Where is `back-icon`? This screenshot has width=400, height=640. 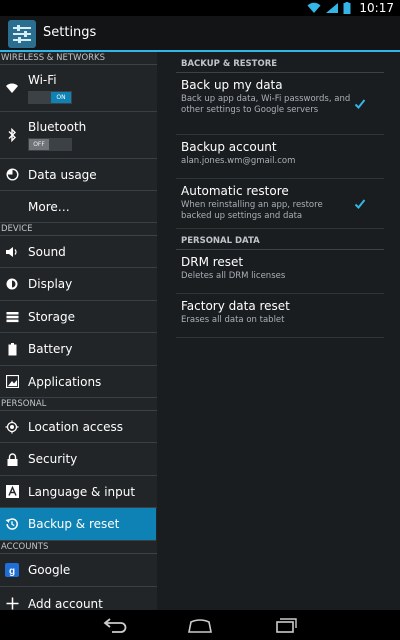 back-icon is located at coordinates (115, 625).